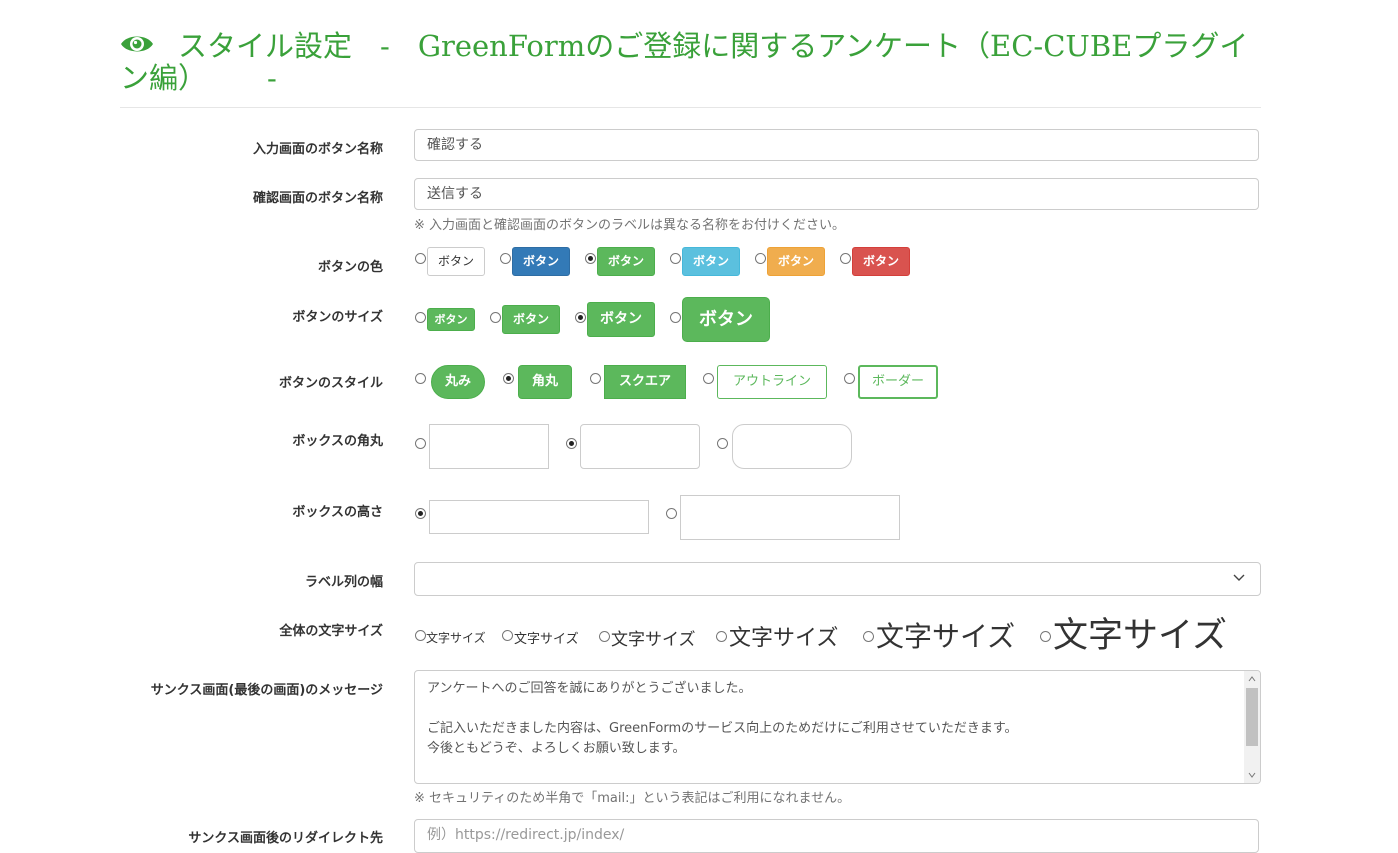  What do you see at coordinates (589, 688) in the screenshot?
I see `thanks-message-line: アンケートへのご回答を誠にありがとうございました。` at bounding box center [589, 688].